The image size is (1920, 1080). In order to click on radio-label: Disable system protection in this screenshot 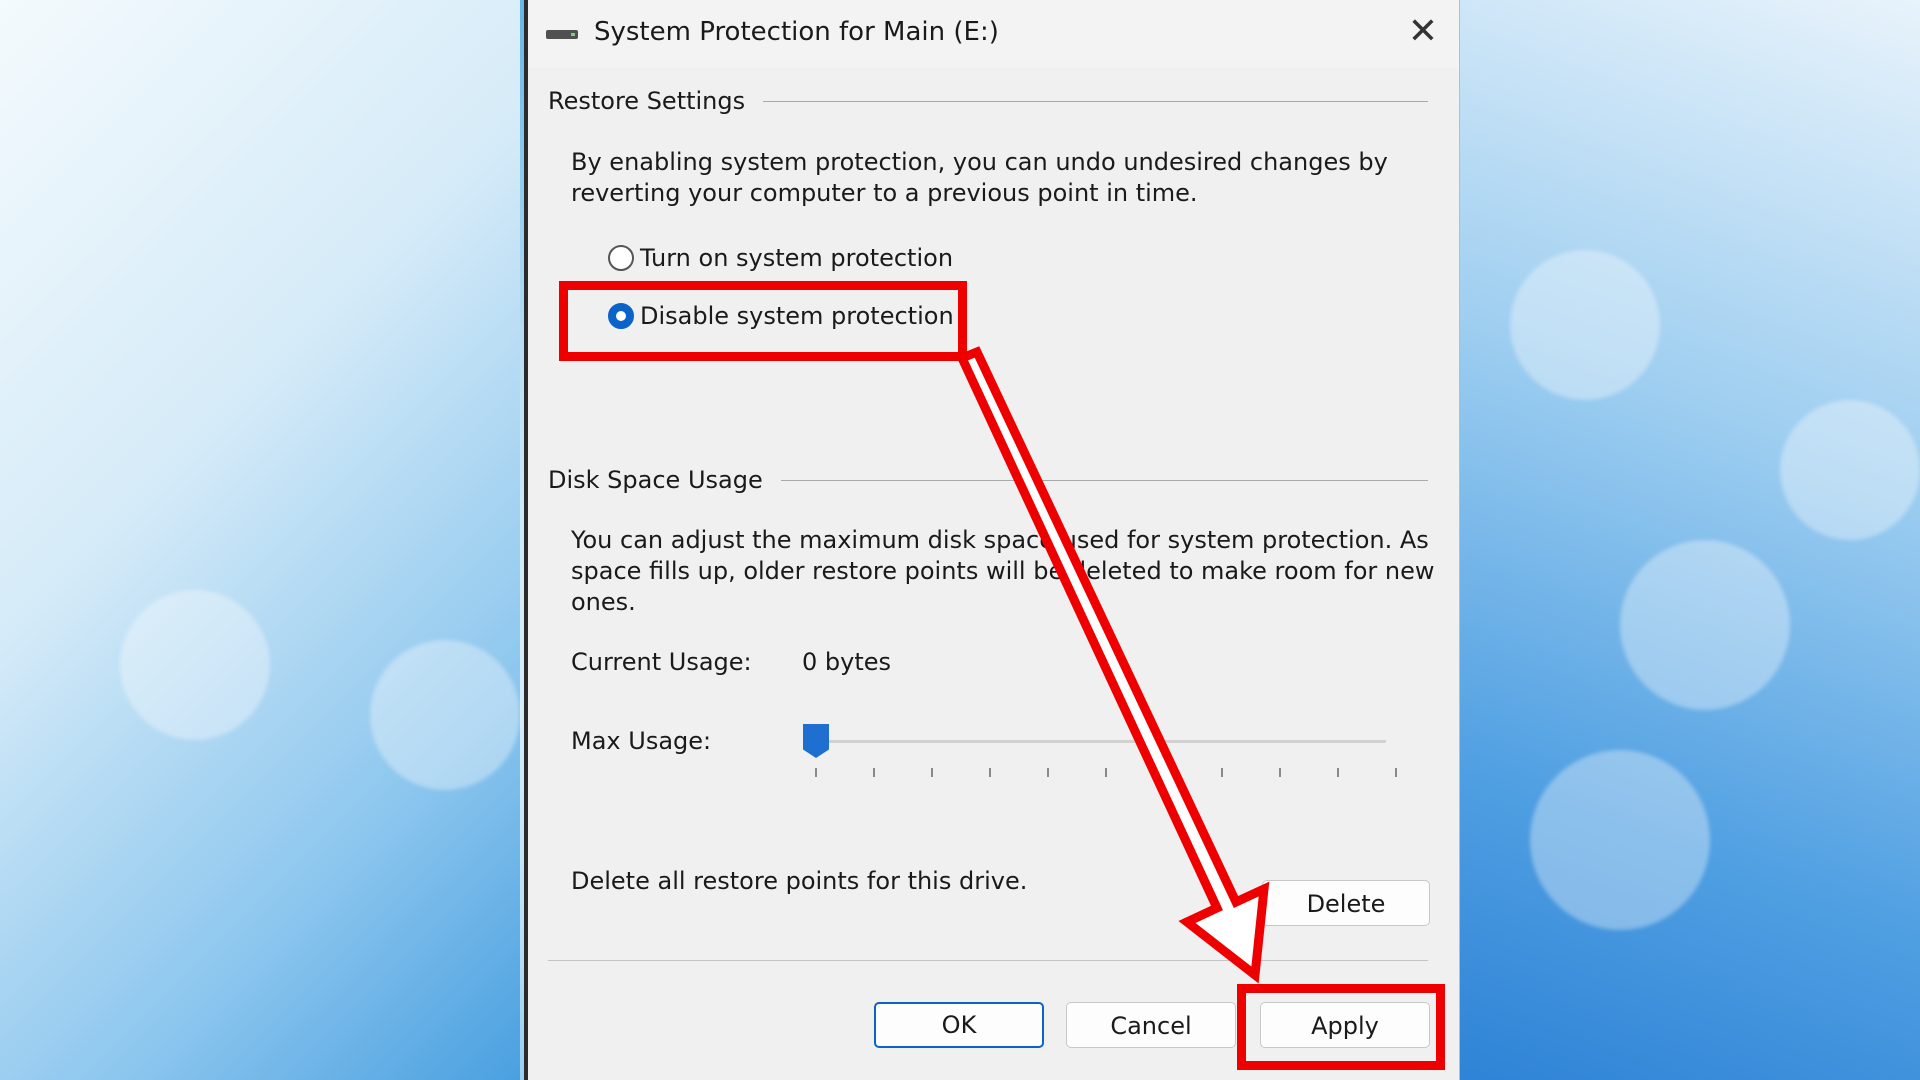, I will do `click(797, 316)`.